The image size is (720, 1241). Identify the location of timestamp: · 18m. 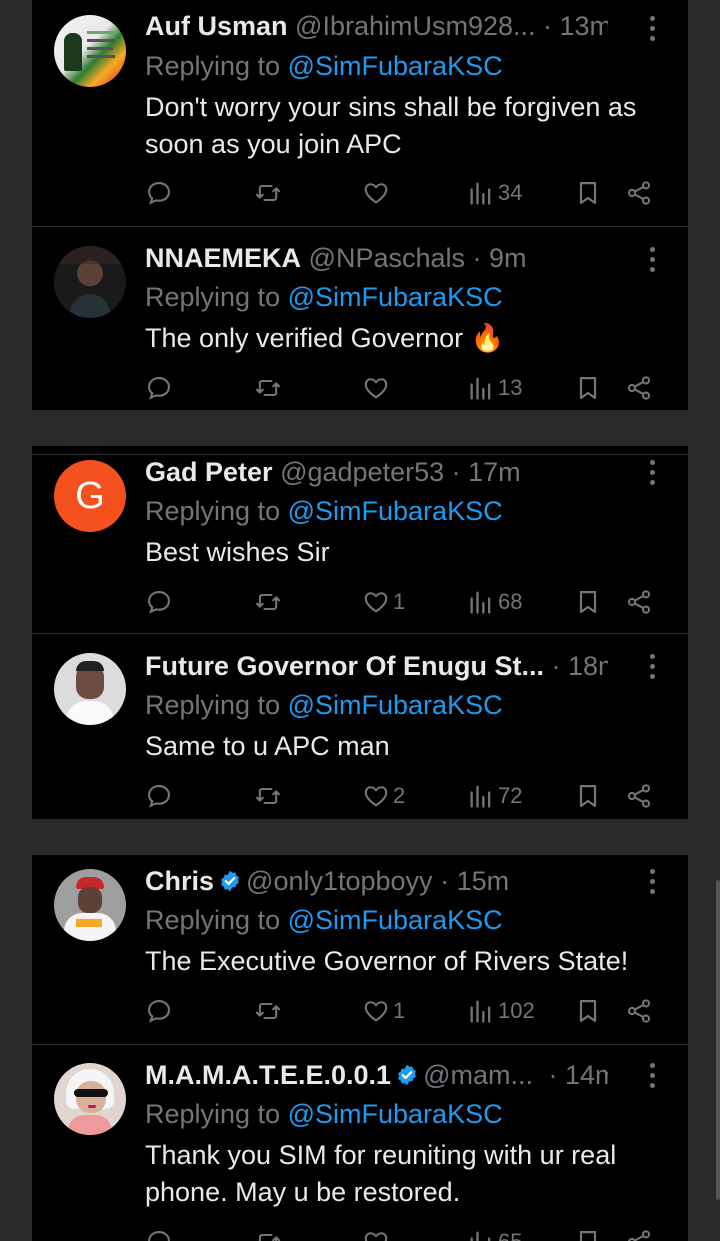
(580, 666).